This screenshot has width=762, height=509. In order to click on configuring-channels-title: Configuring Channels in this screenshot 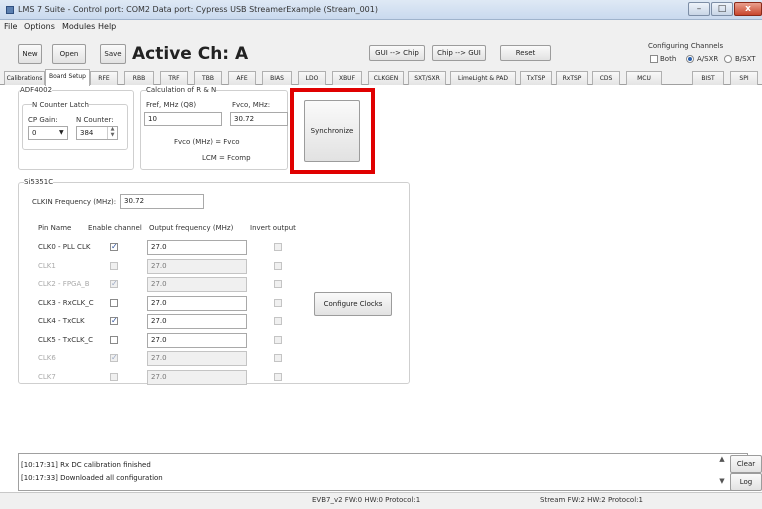, I will do `click(686, 46)`.